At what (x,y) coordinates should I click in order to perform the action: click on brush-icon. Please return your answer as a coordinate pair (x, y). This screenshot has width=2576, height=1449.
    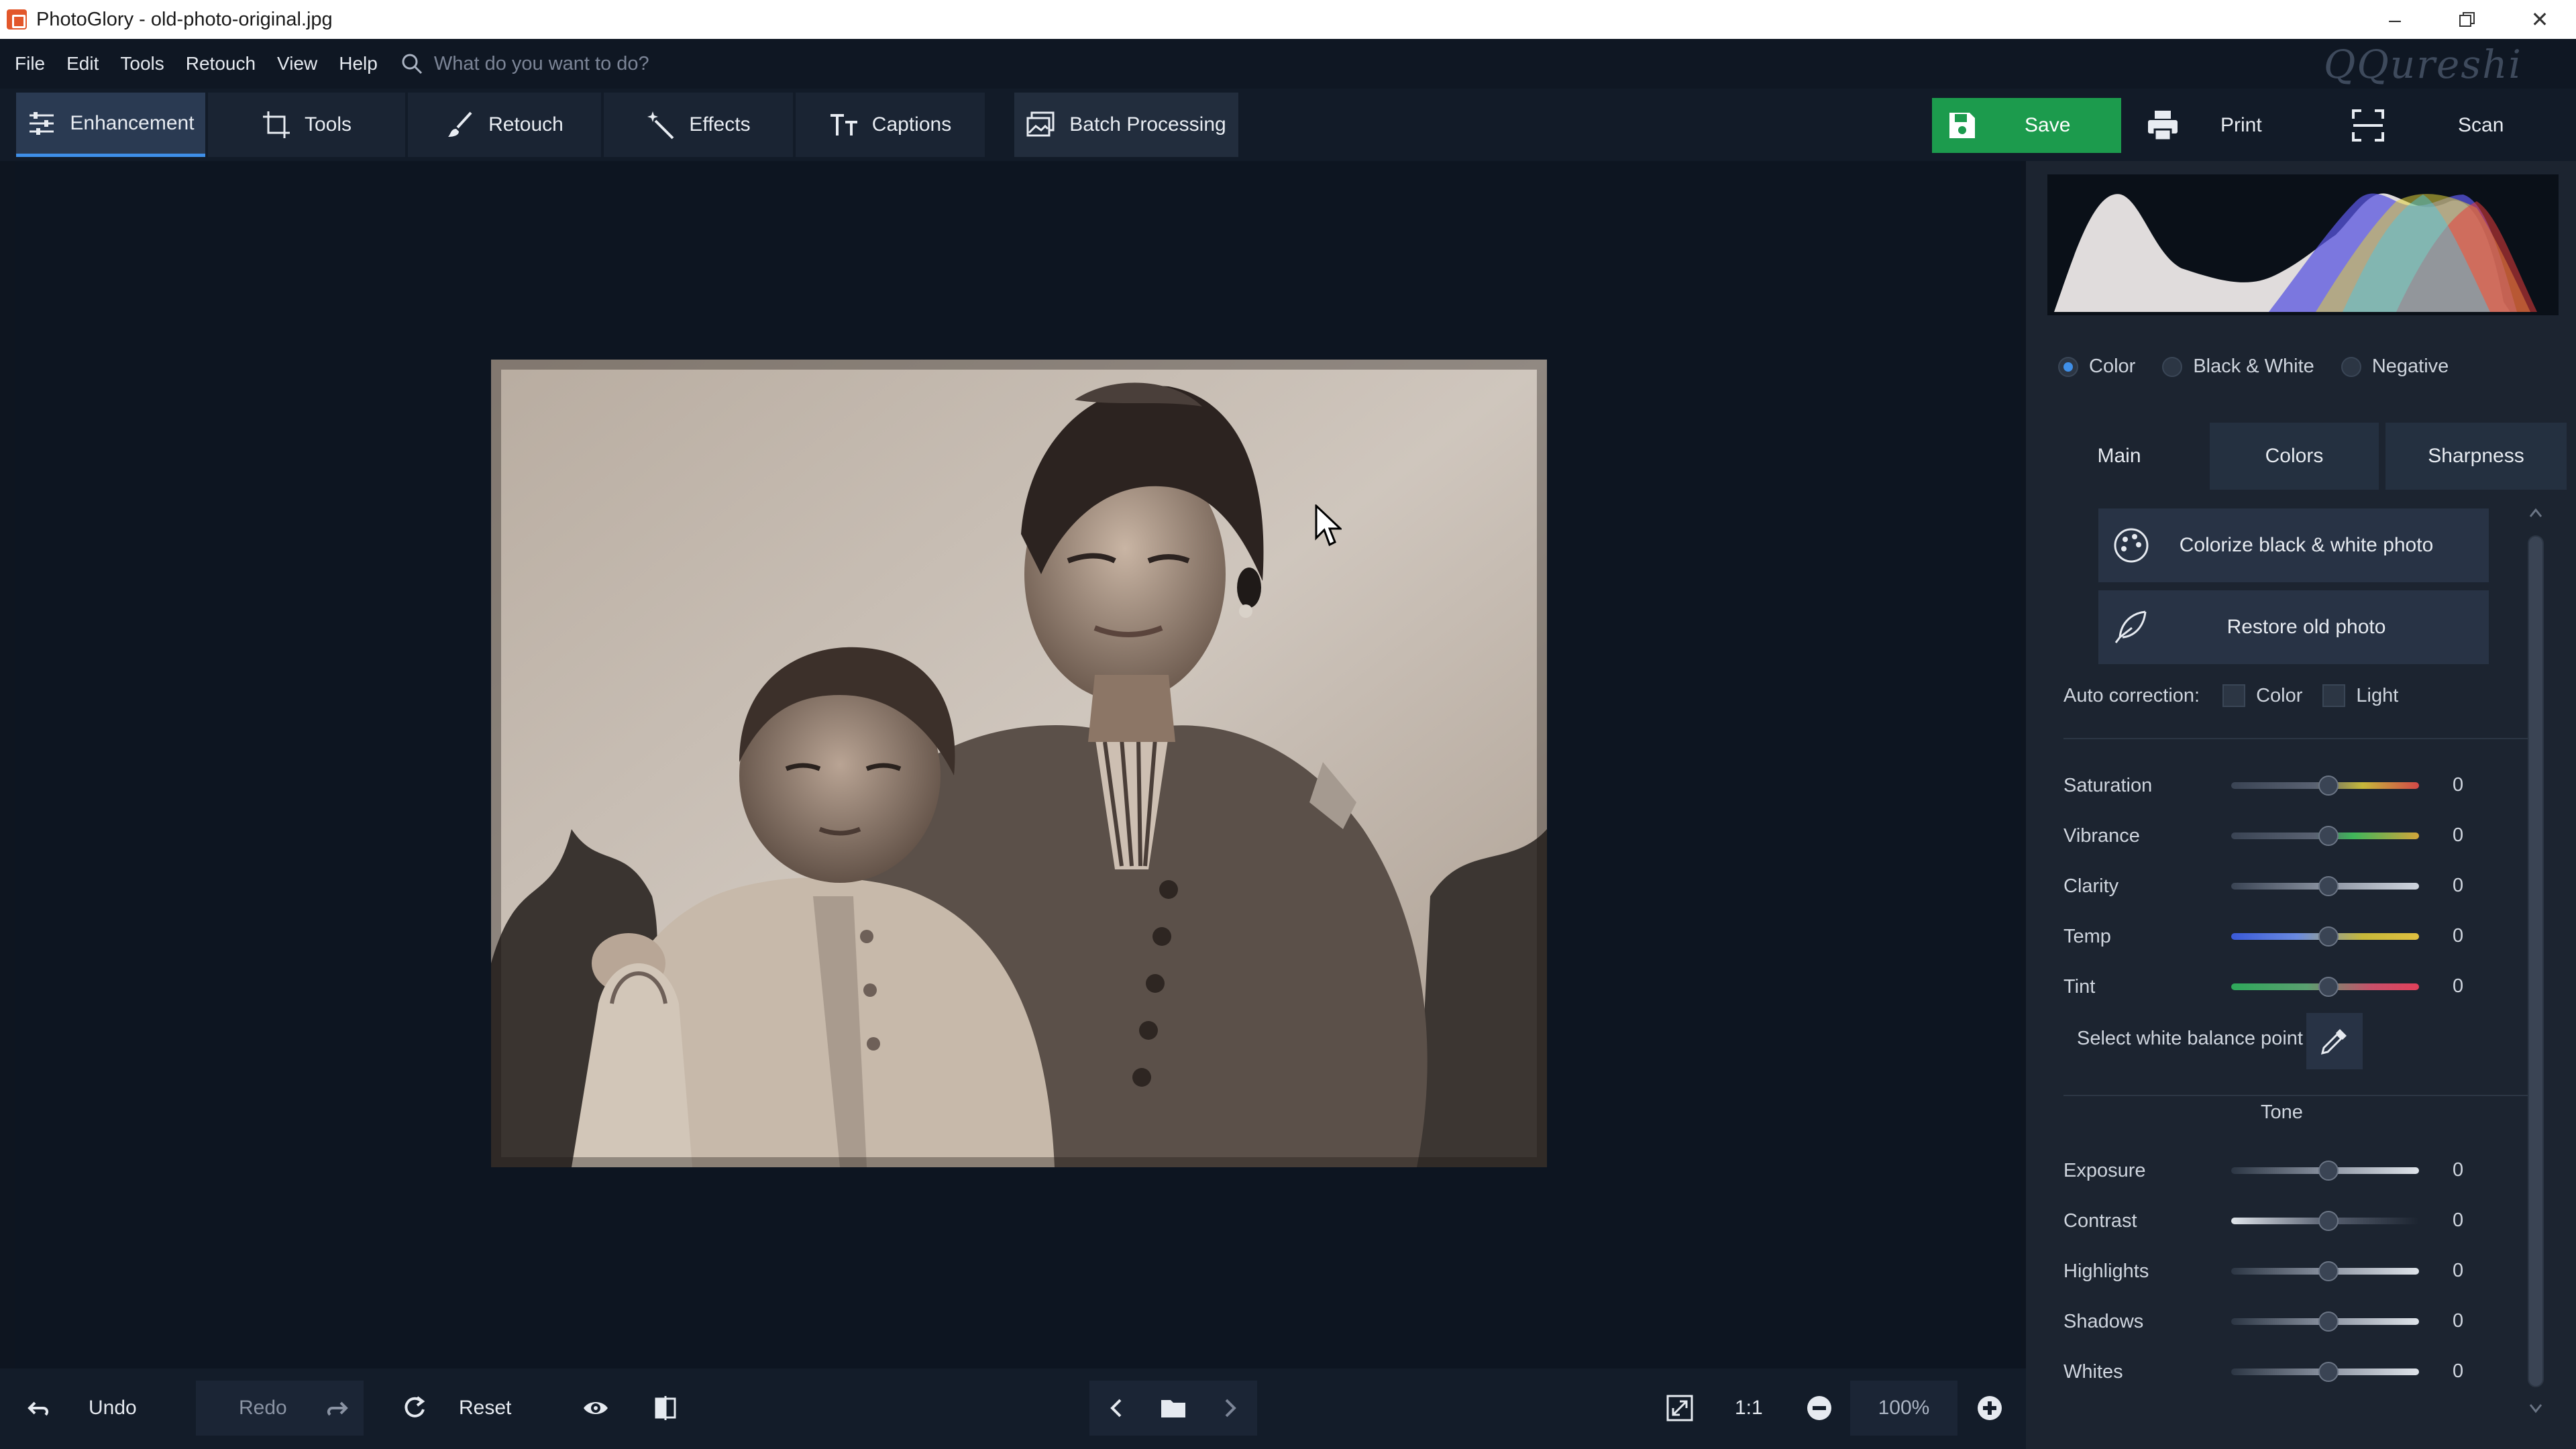
    Looking at the image, I should click on (460, 124).